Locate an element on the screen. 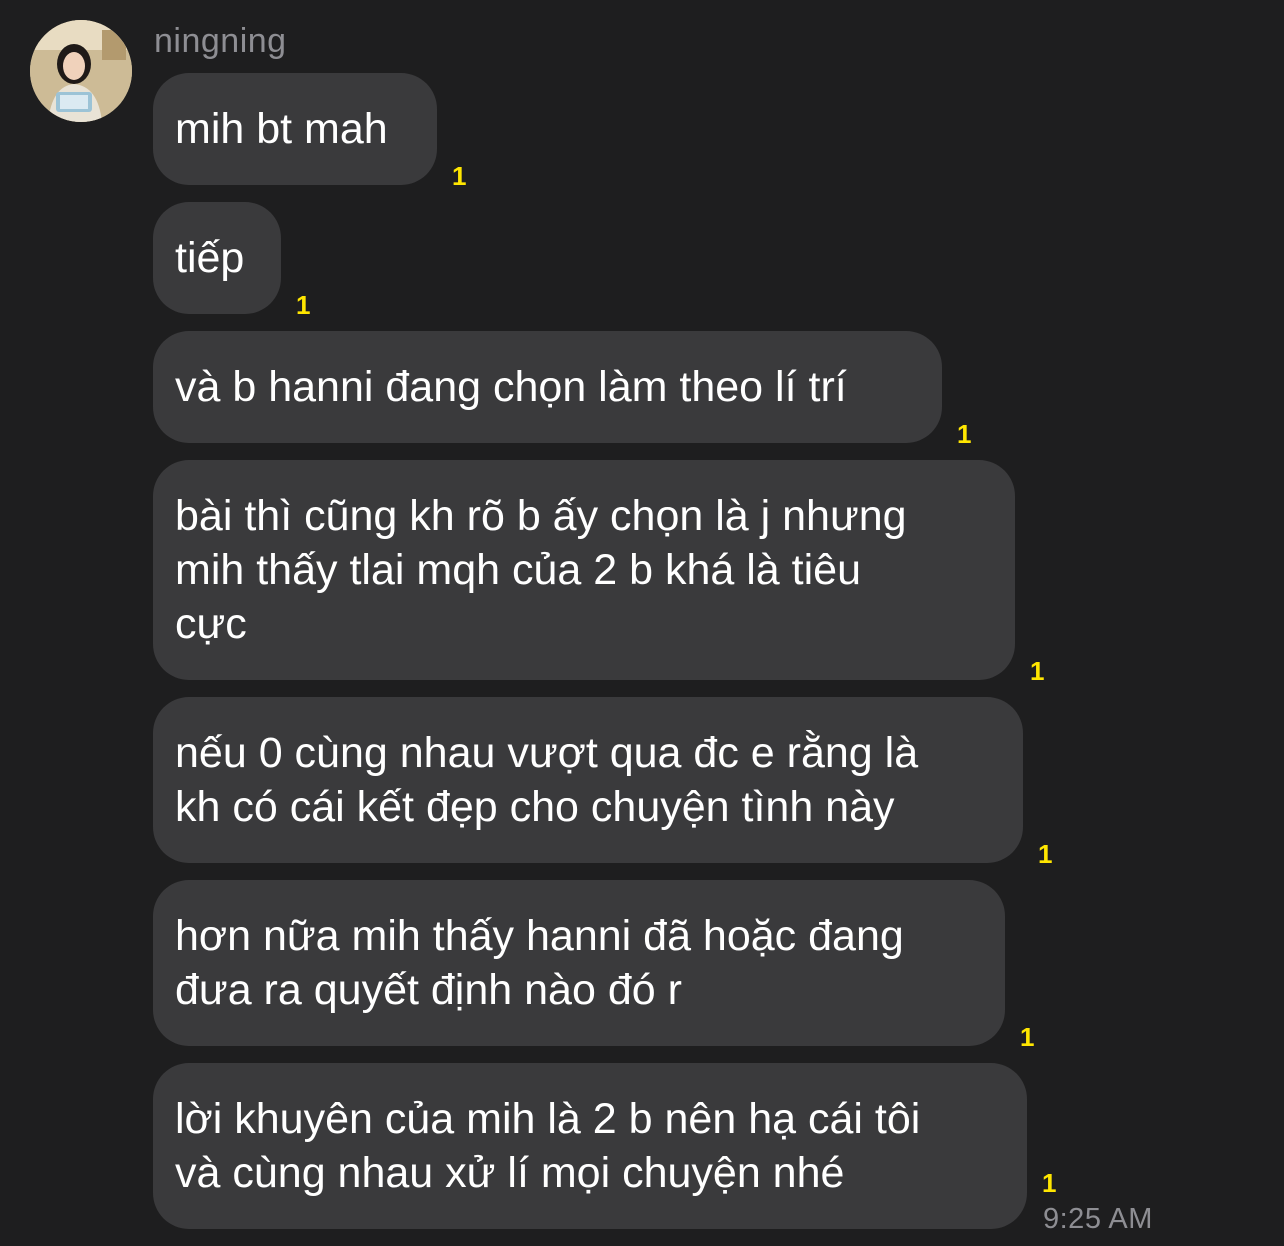  message-text: tiếp is located at coordinates (210, 258).